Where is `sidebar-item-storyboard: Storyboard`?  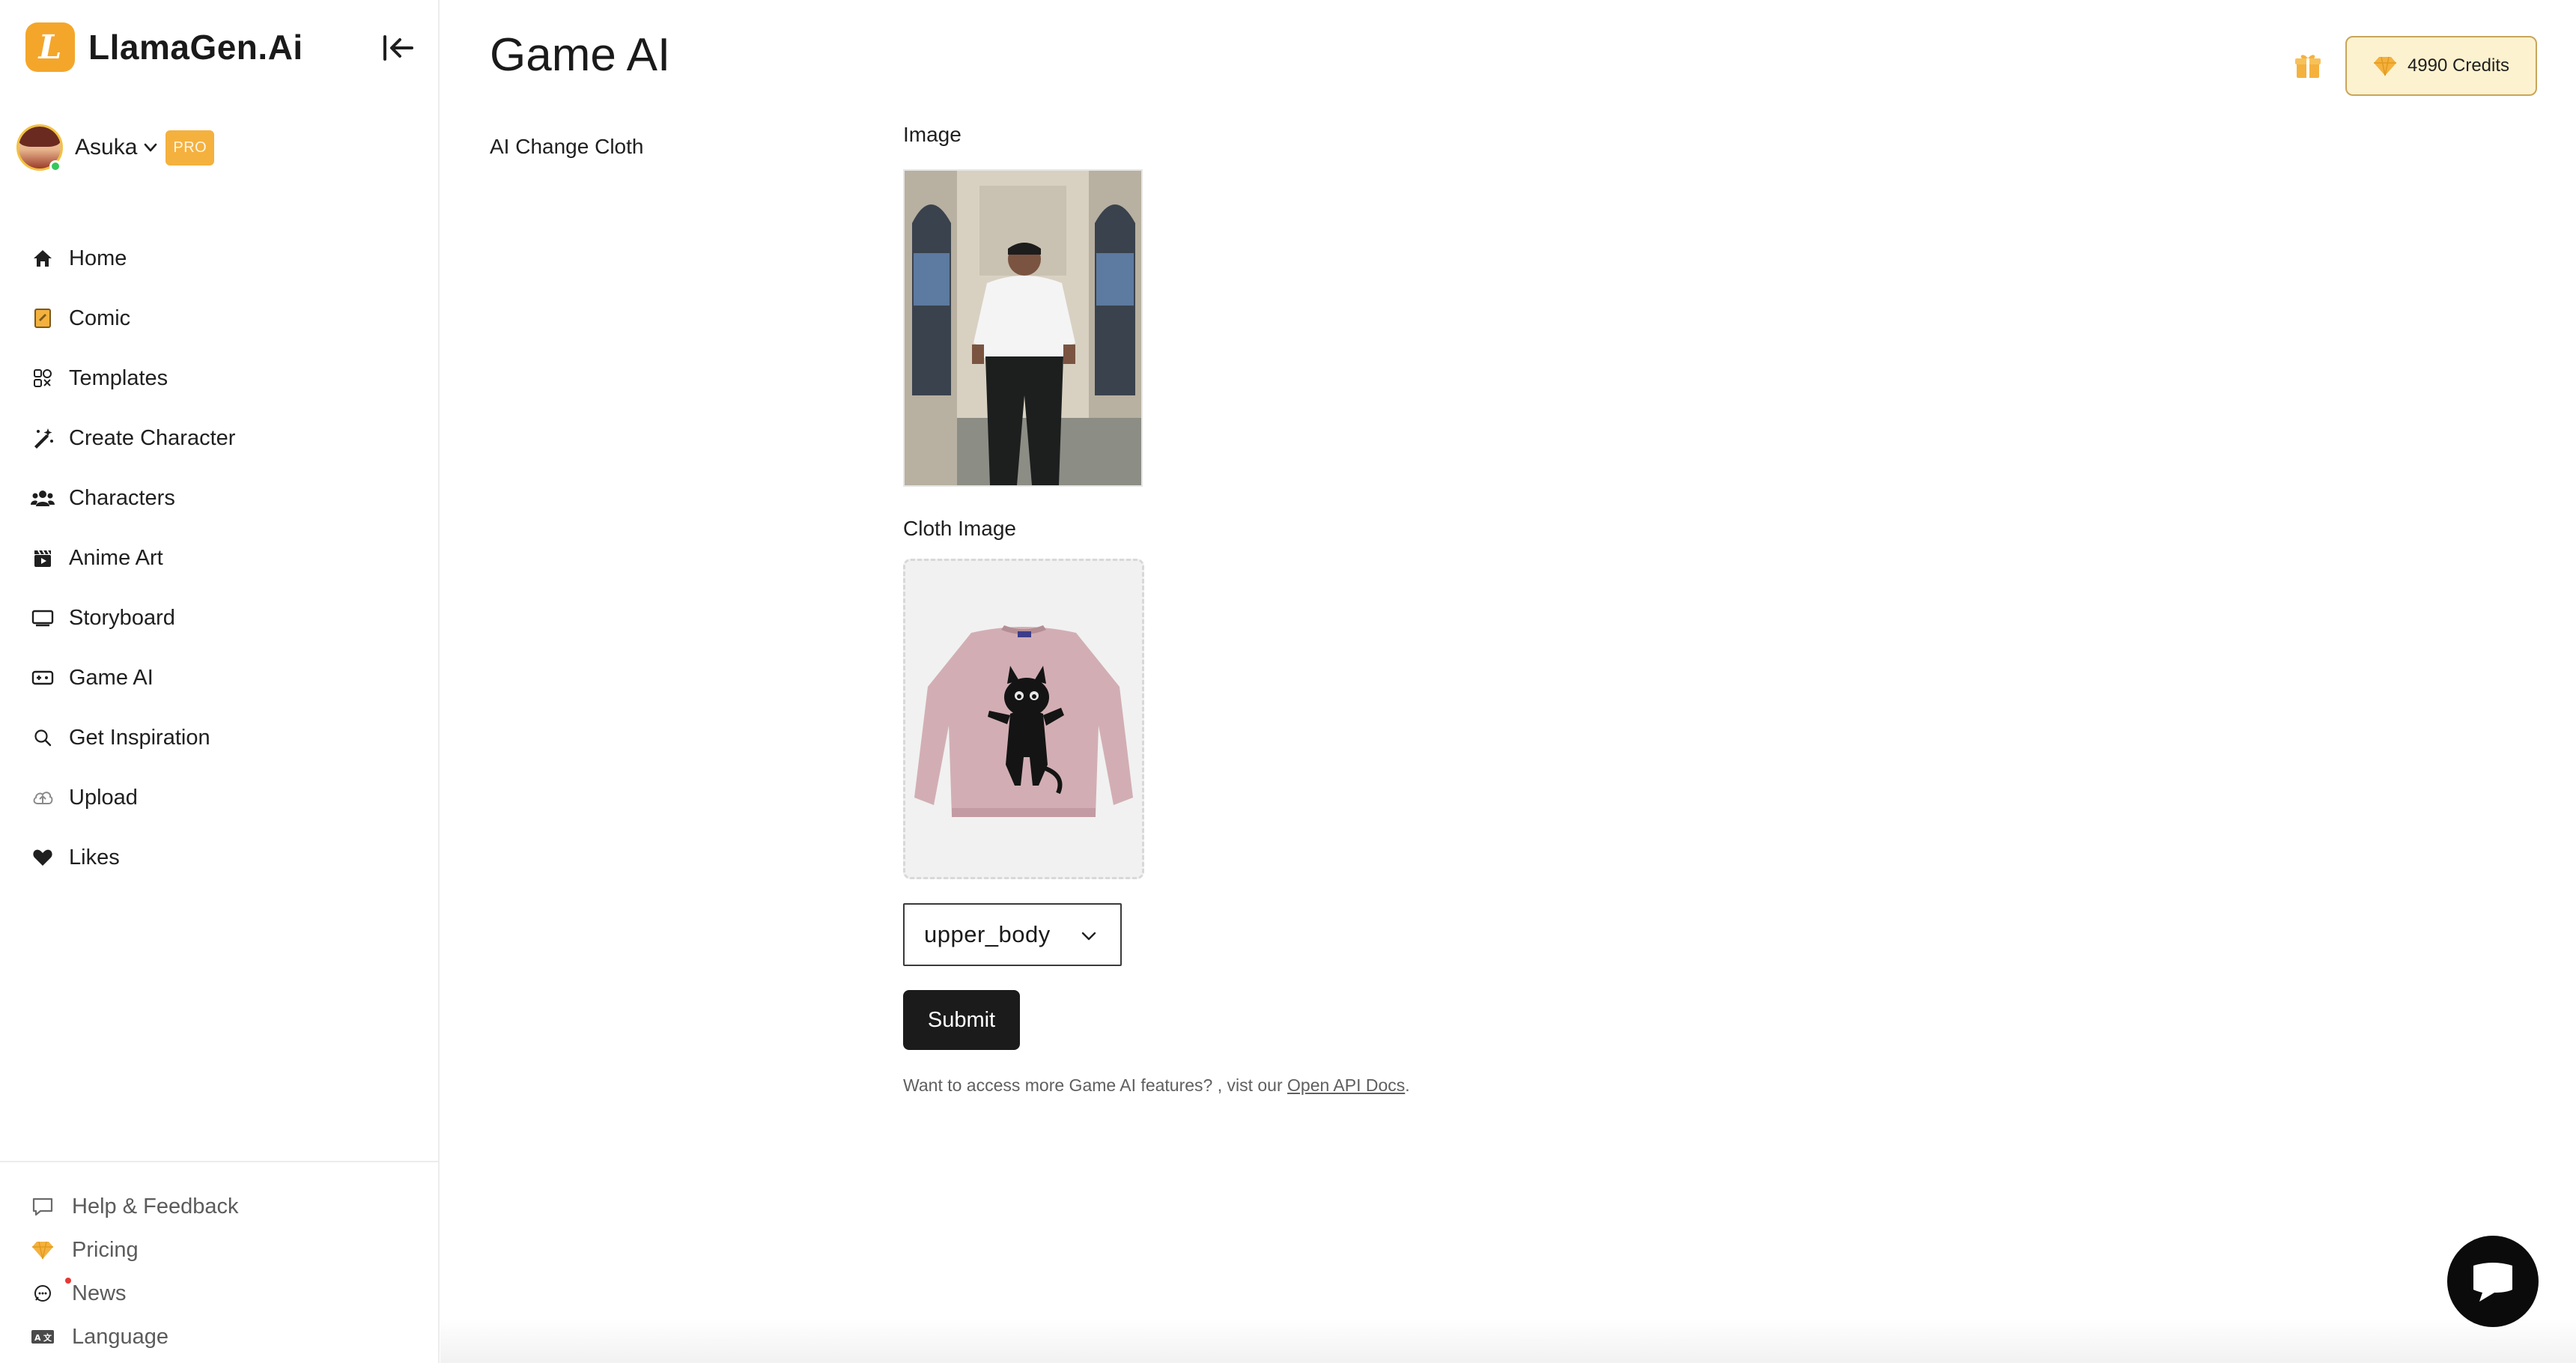
sidebar-item-storyboard: Storyboard is located at coordinates (132, 618).